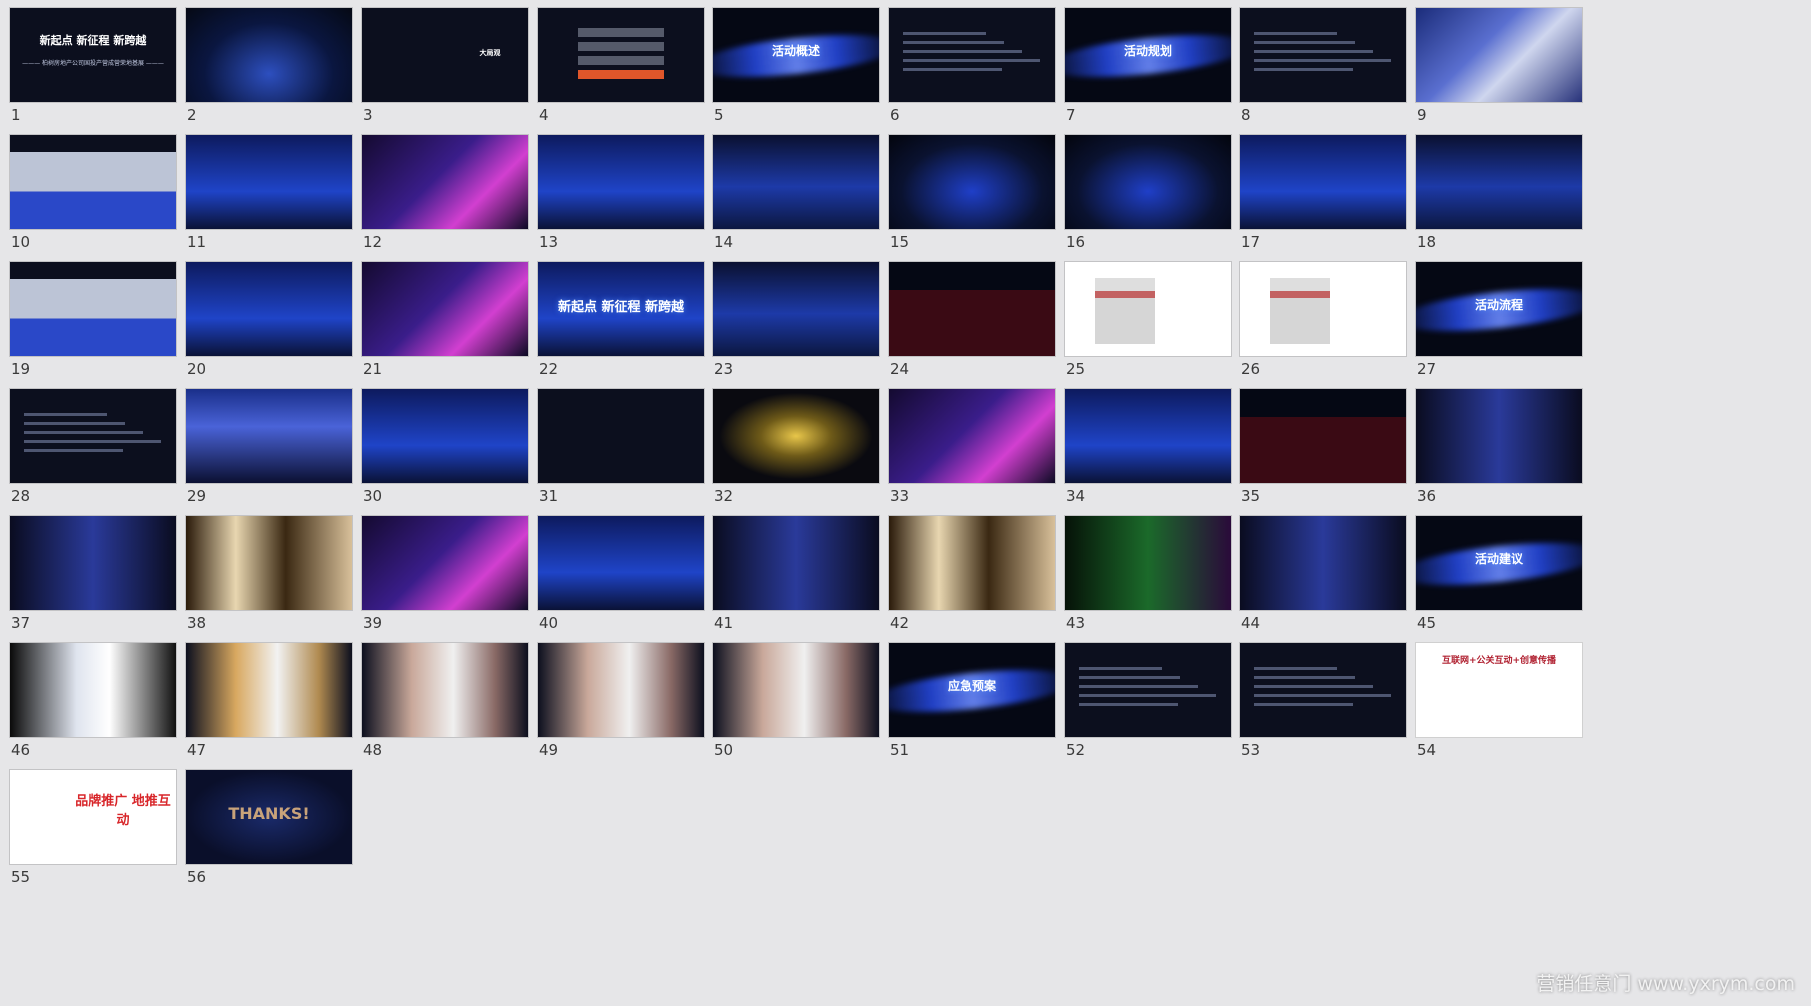 The image size is (1811, 1006). Describe the element at coordinates (621, 198) in the screenshot. I see `slide-thumbnail: 13` at that location.